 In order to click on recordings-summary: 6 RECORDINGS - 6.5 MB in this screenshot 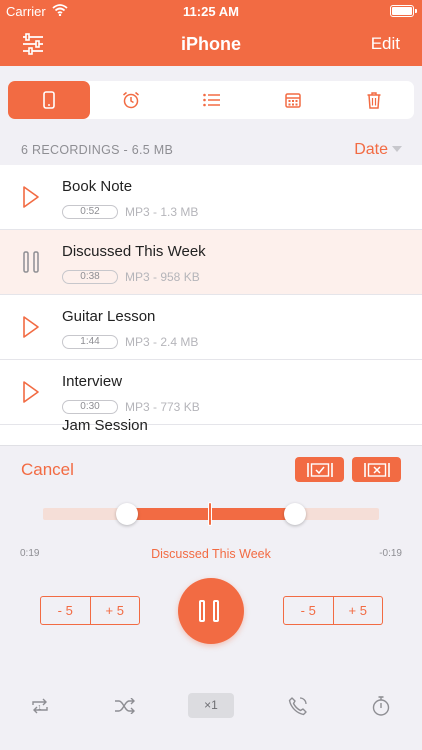, I will do `click(97, 150)`.